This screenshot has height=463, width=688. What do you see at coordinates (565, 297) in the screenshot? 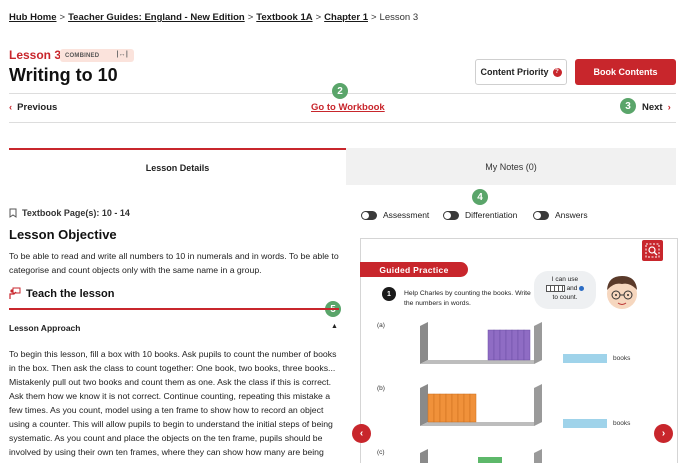
I see `bubble-text-line3: to count.` at bounding box center [565, 297].